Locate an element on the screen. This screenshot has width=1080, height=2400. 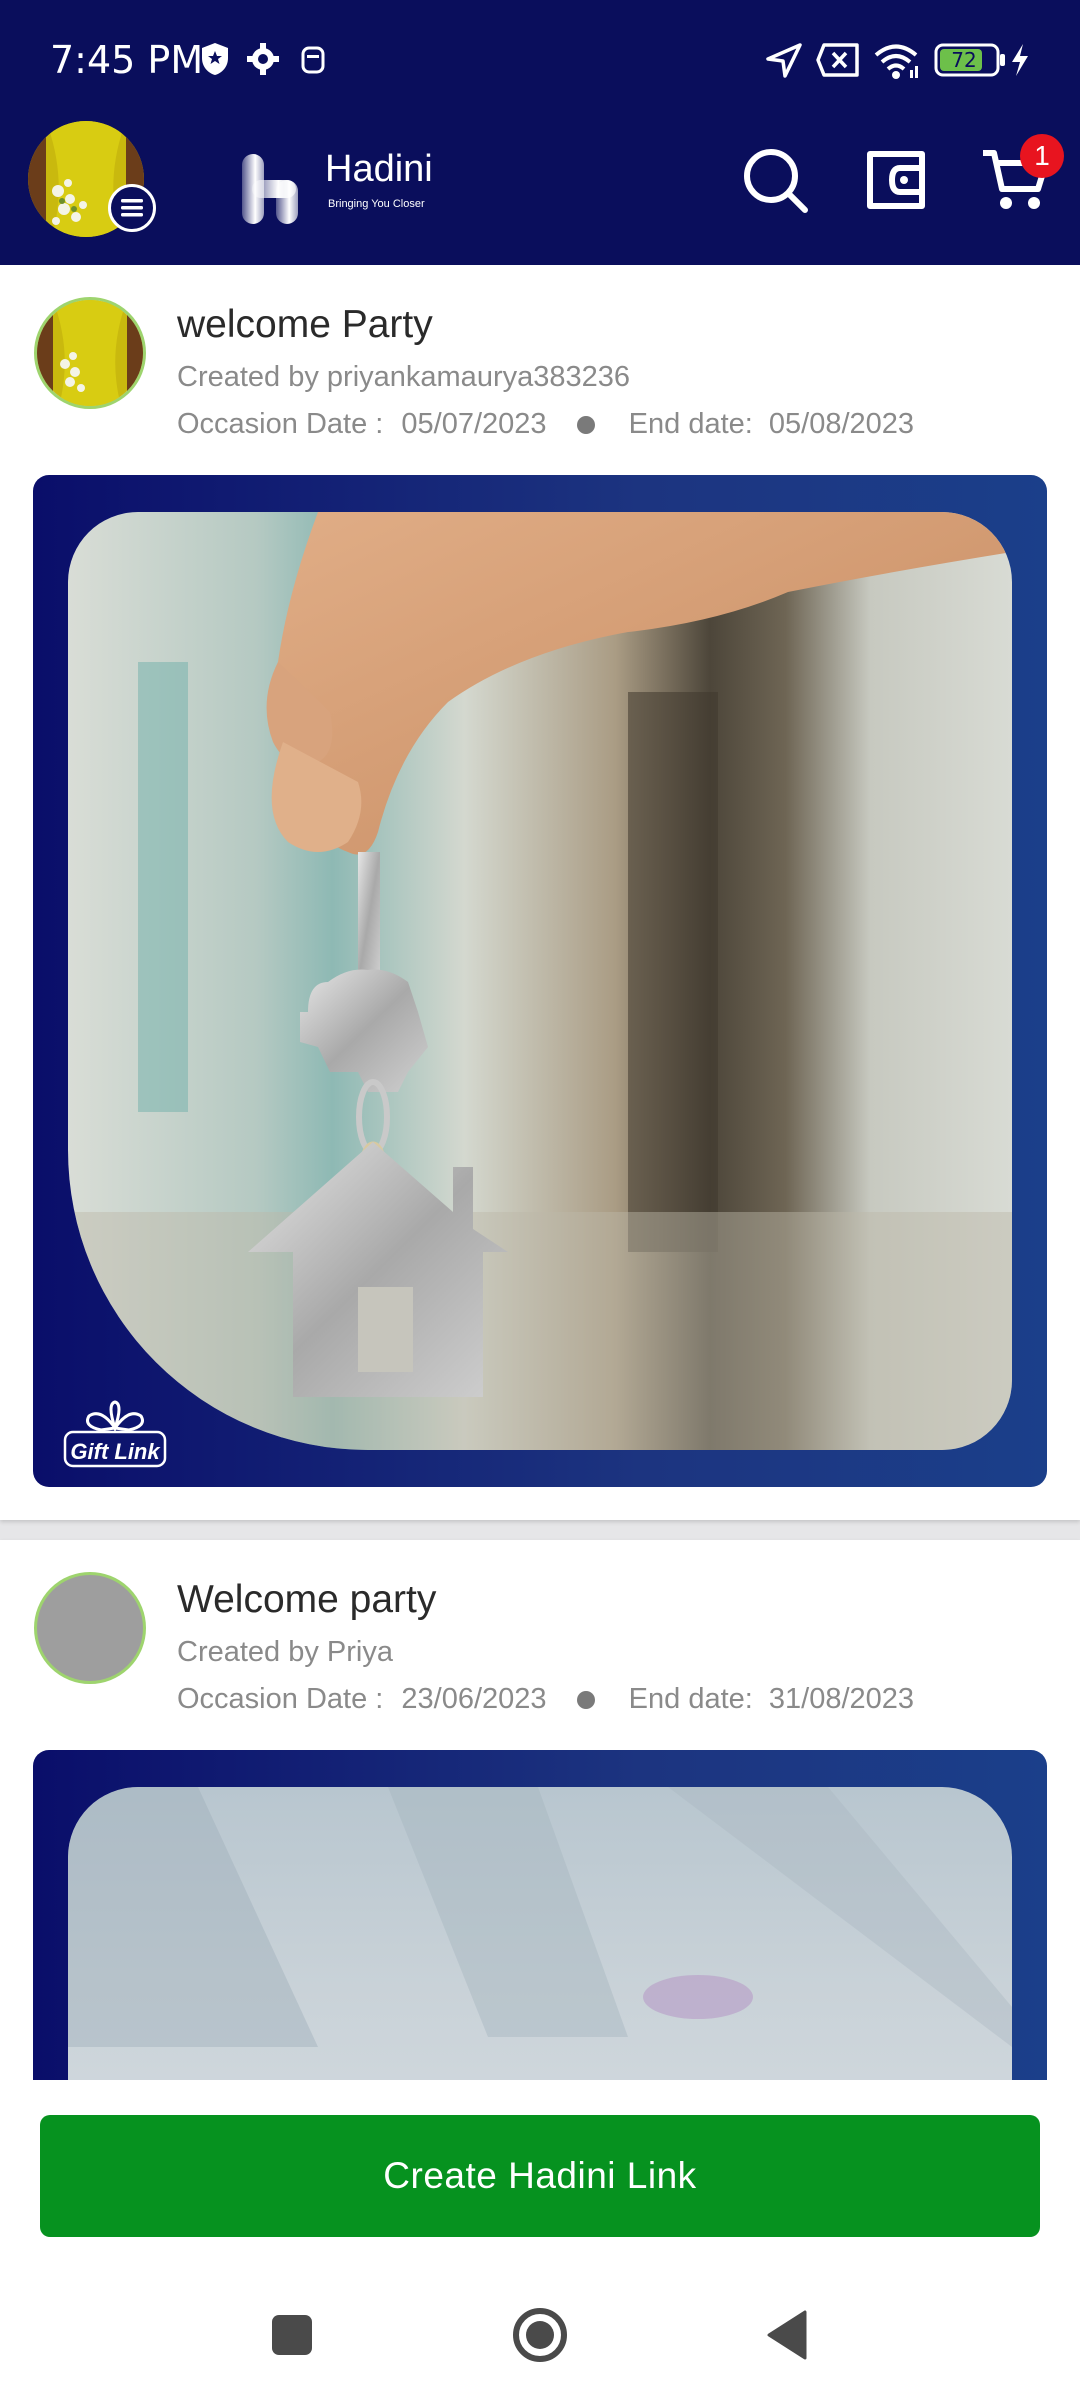
status-bar: 7:45 PM 72 is located at coordinates (540, 60).